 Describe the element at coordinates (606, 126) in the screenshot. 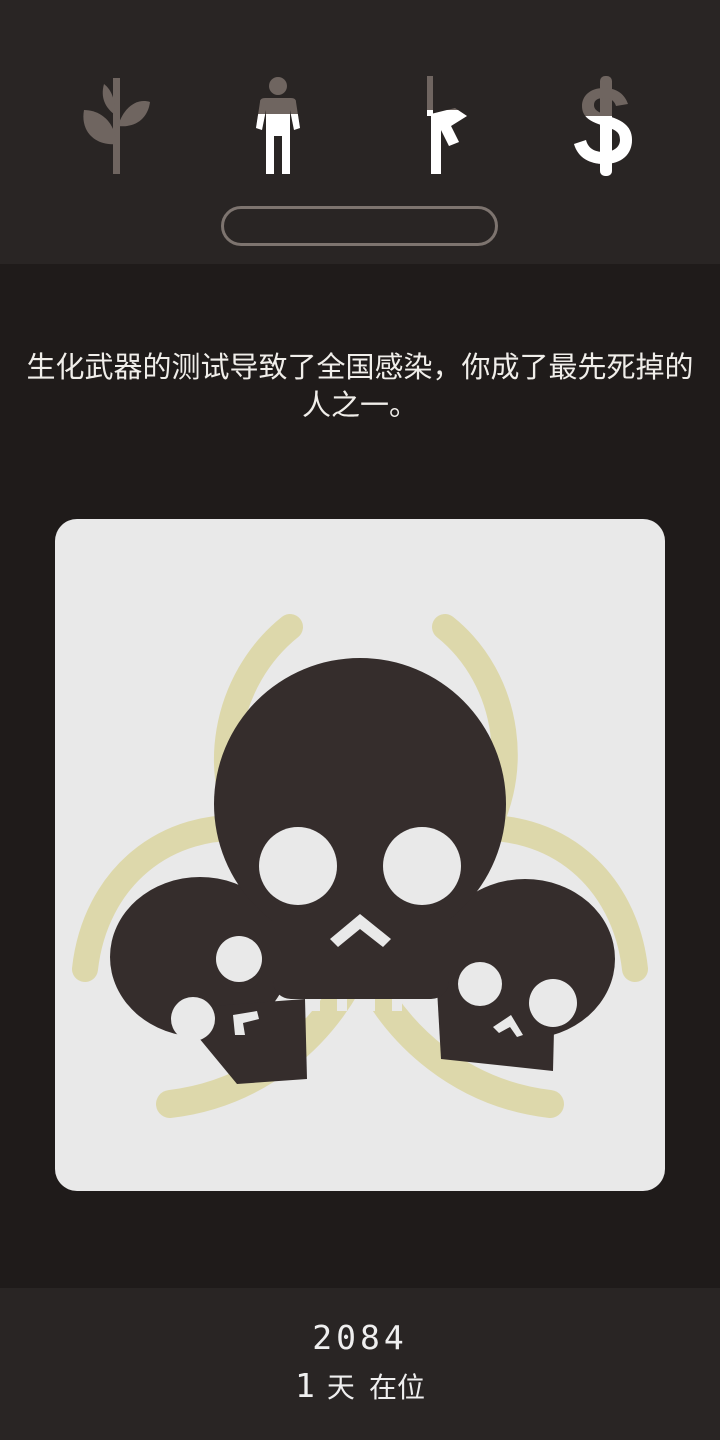

I see `dollar-icon` at that location.